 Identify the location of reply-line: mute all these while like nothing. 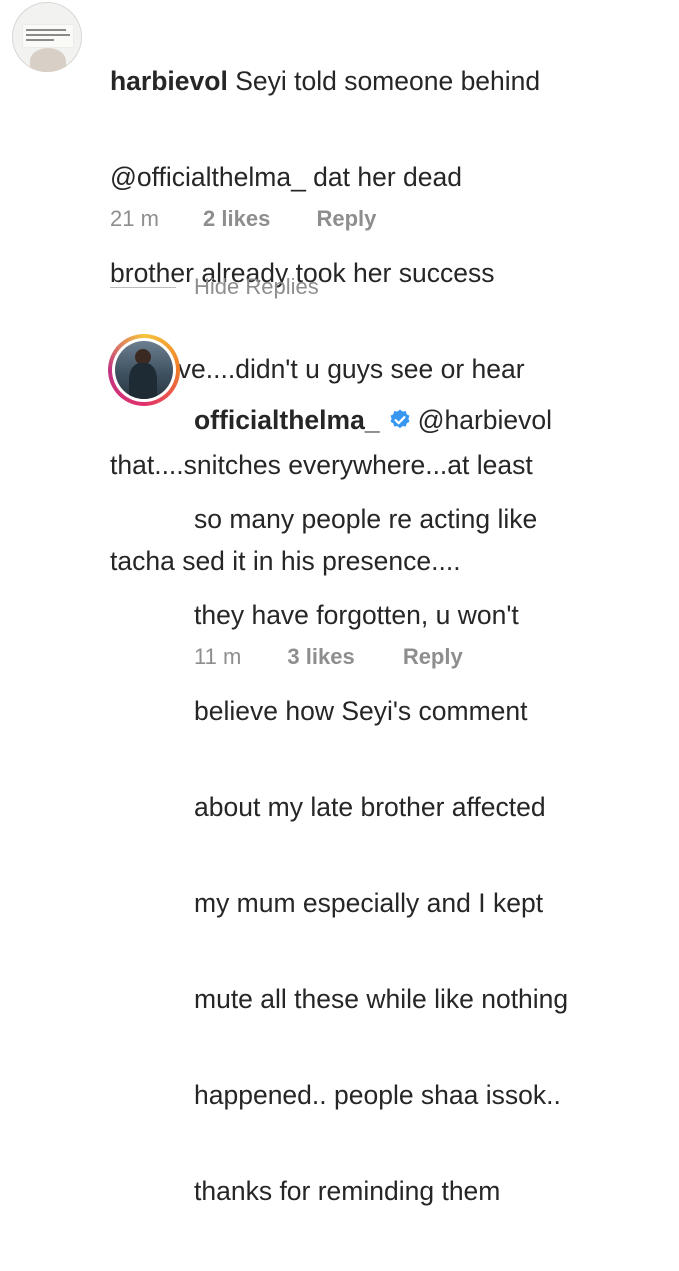
(381, 999).